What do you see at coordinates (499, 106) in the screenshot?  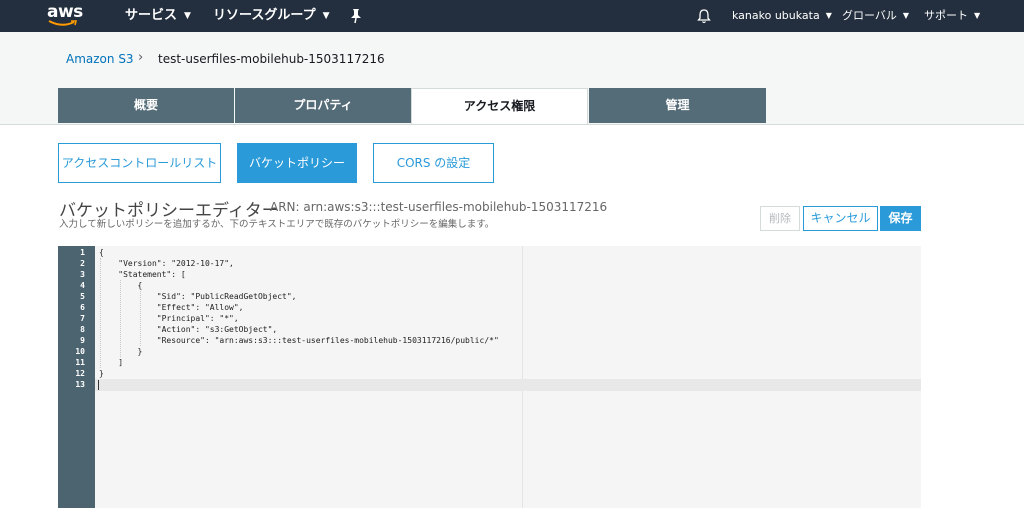 I see `tab-permissions: アクセス権限` at bounding box center [499, 106].